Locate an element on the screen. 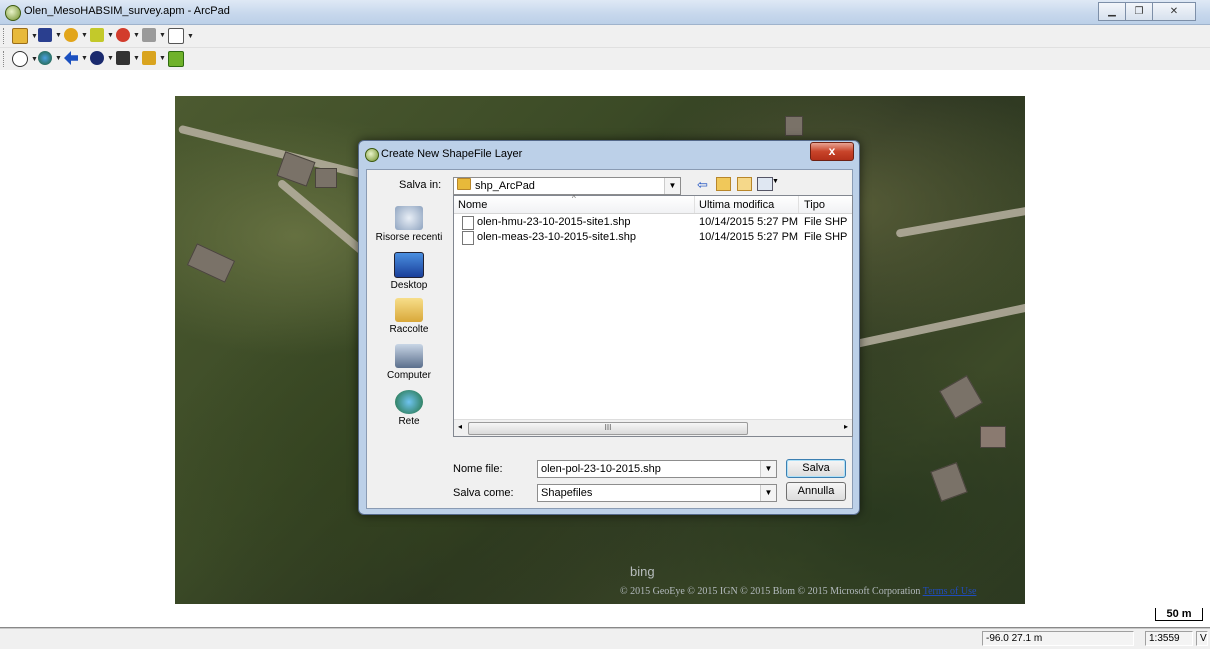 This screenshot has width=1210, height=649. coordinates-readout: -96.0 27.1 m is located at coordinates (1058, 638).